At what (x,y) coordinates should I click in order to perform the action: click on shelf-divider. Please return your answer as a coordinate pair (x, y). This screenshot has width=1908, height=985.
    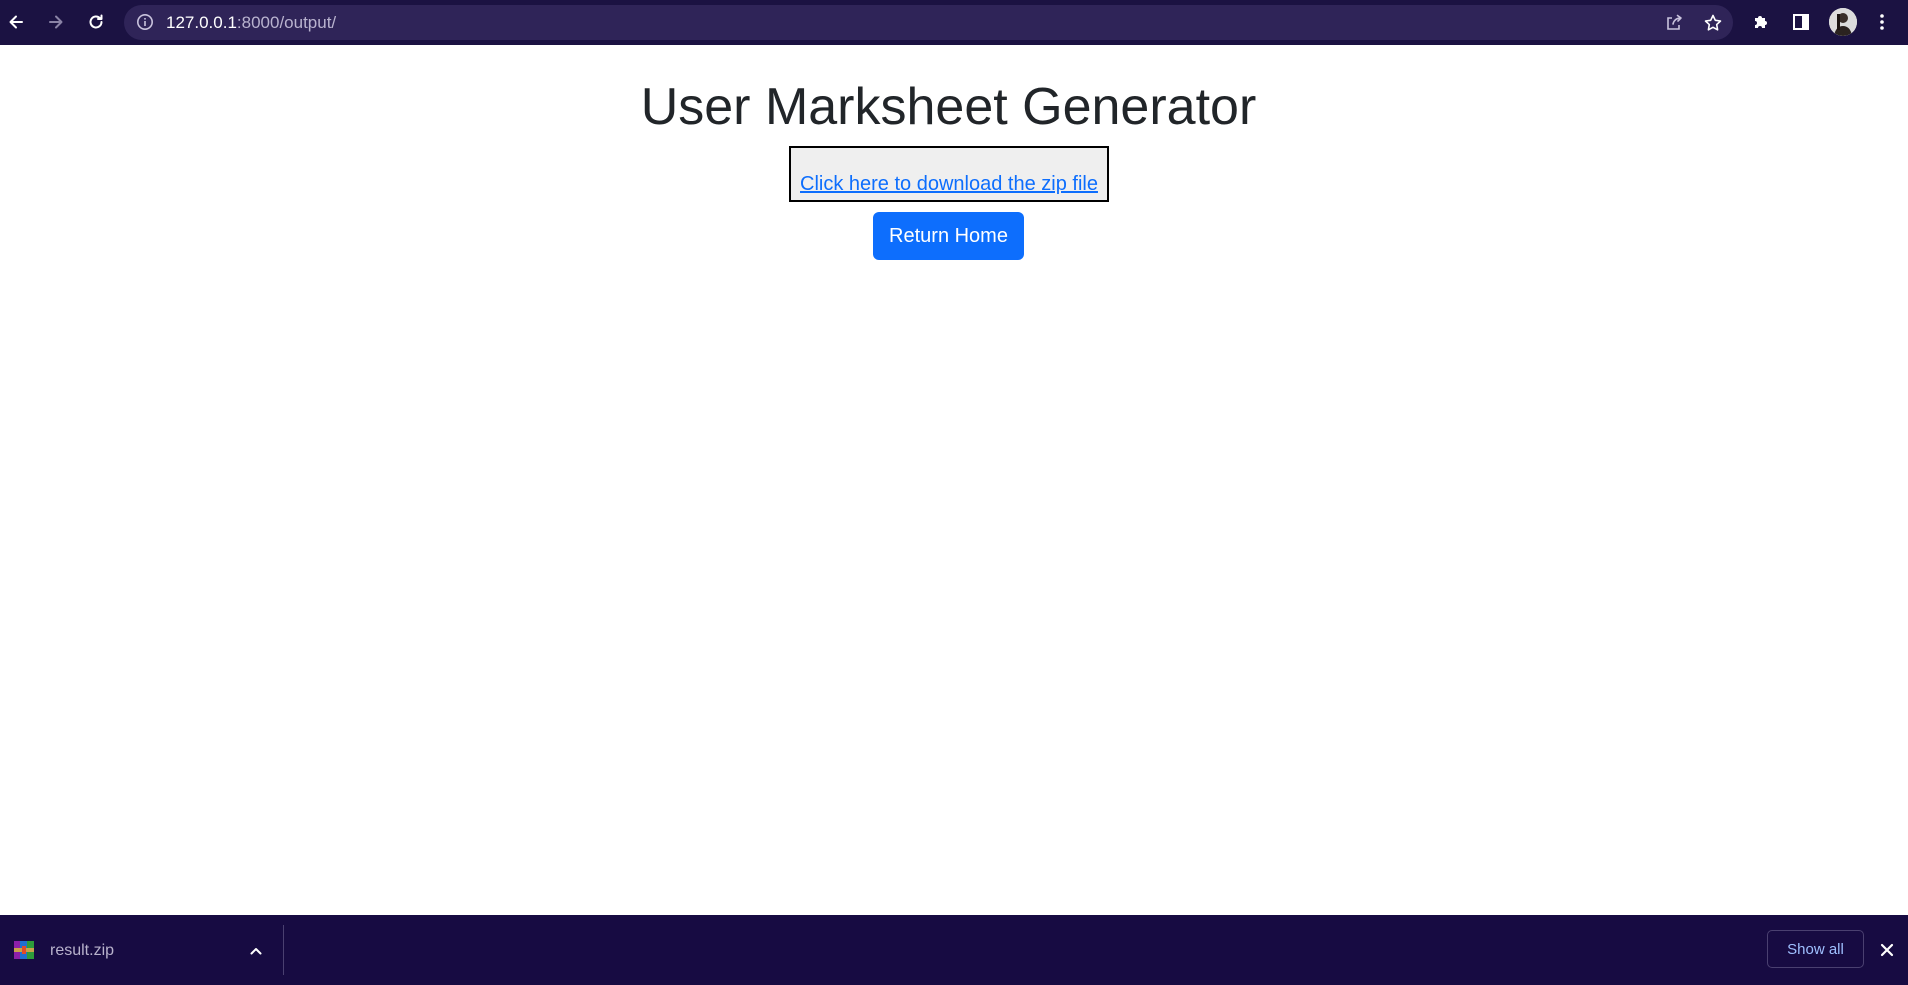
    Looking at the image, I should click on (283, 950).